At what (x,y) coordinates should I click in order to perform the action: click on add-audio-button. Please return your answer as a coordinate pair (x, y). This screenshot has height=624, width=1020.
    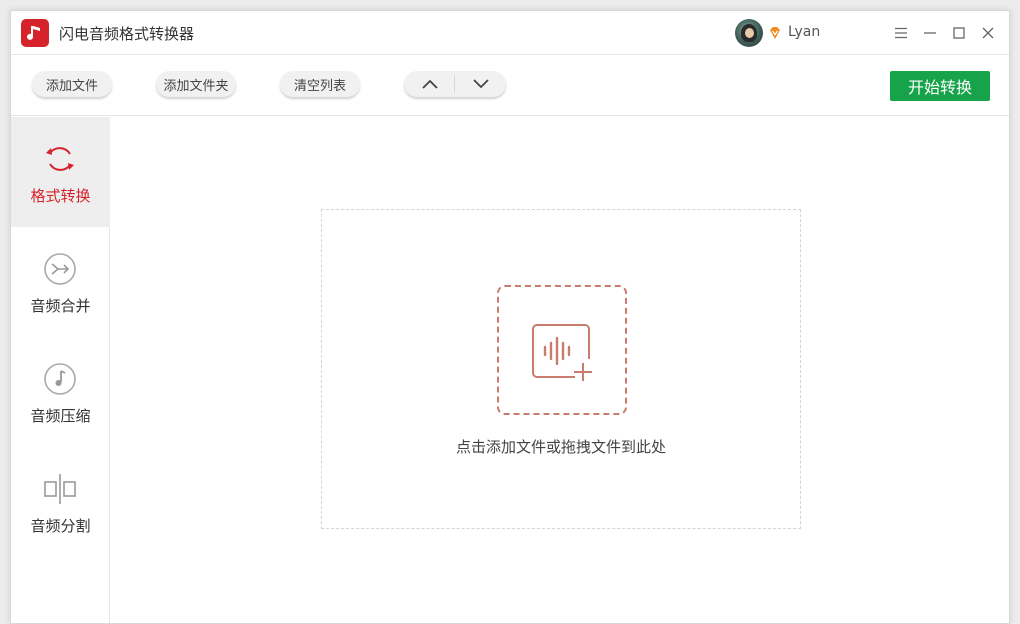
    Looking at the image, I should click on (562, 350).